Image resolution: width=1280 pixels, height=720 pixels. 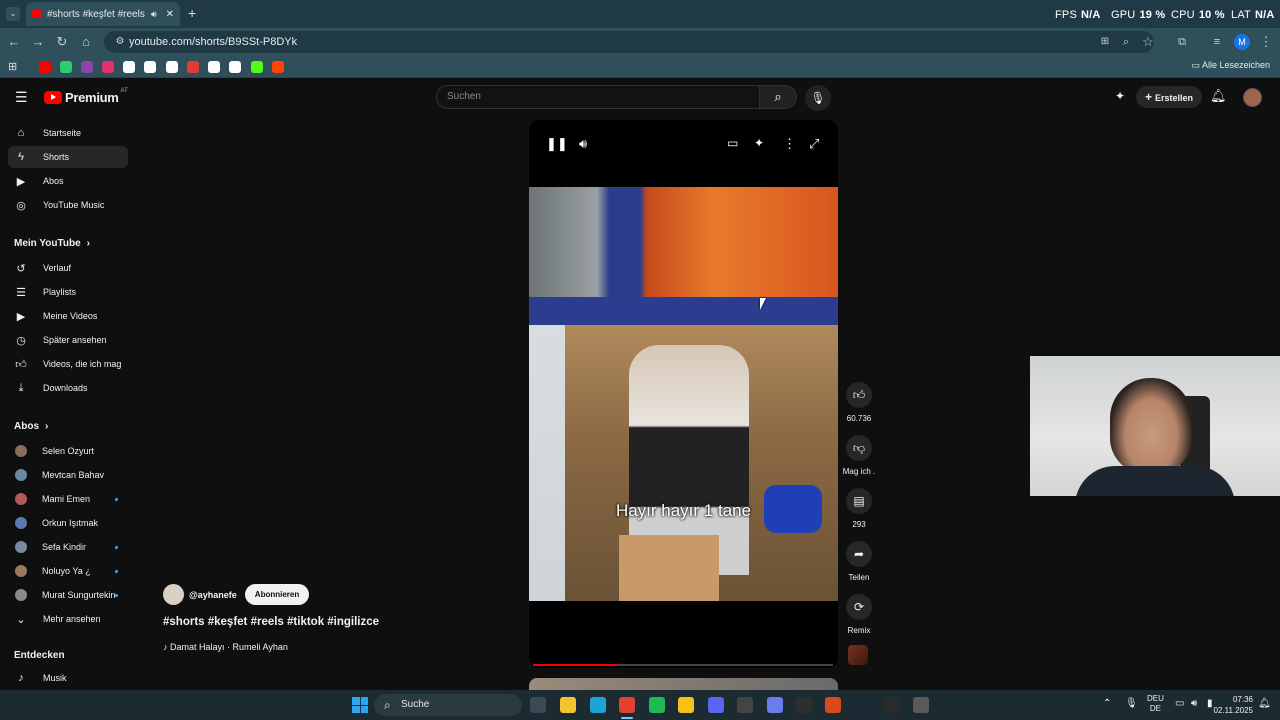 I want to click on create-button: + Erstellen, so click(x=1169, y=97).